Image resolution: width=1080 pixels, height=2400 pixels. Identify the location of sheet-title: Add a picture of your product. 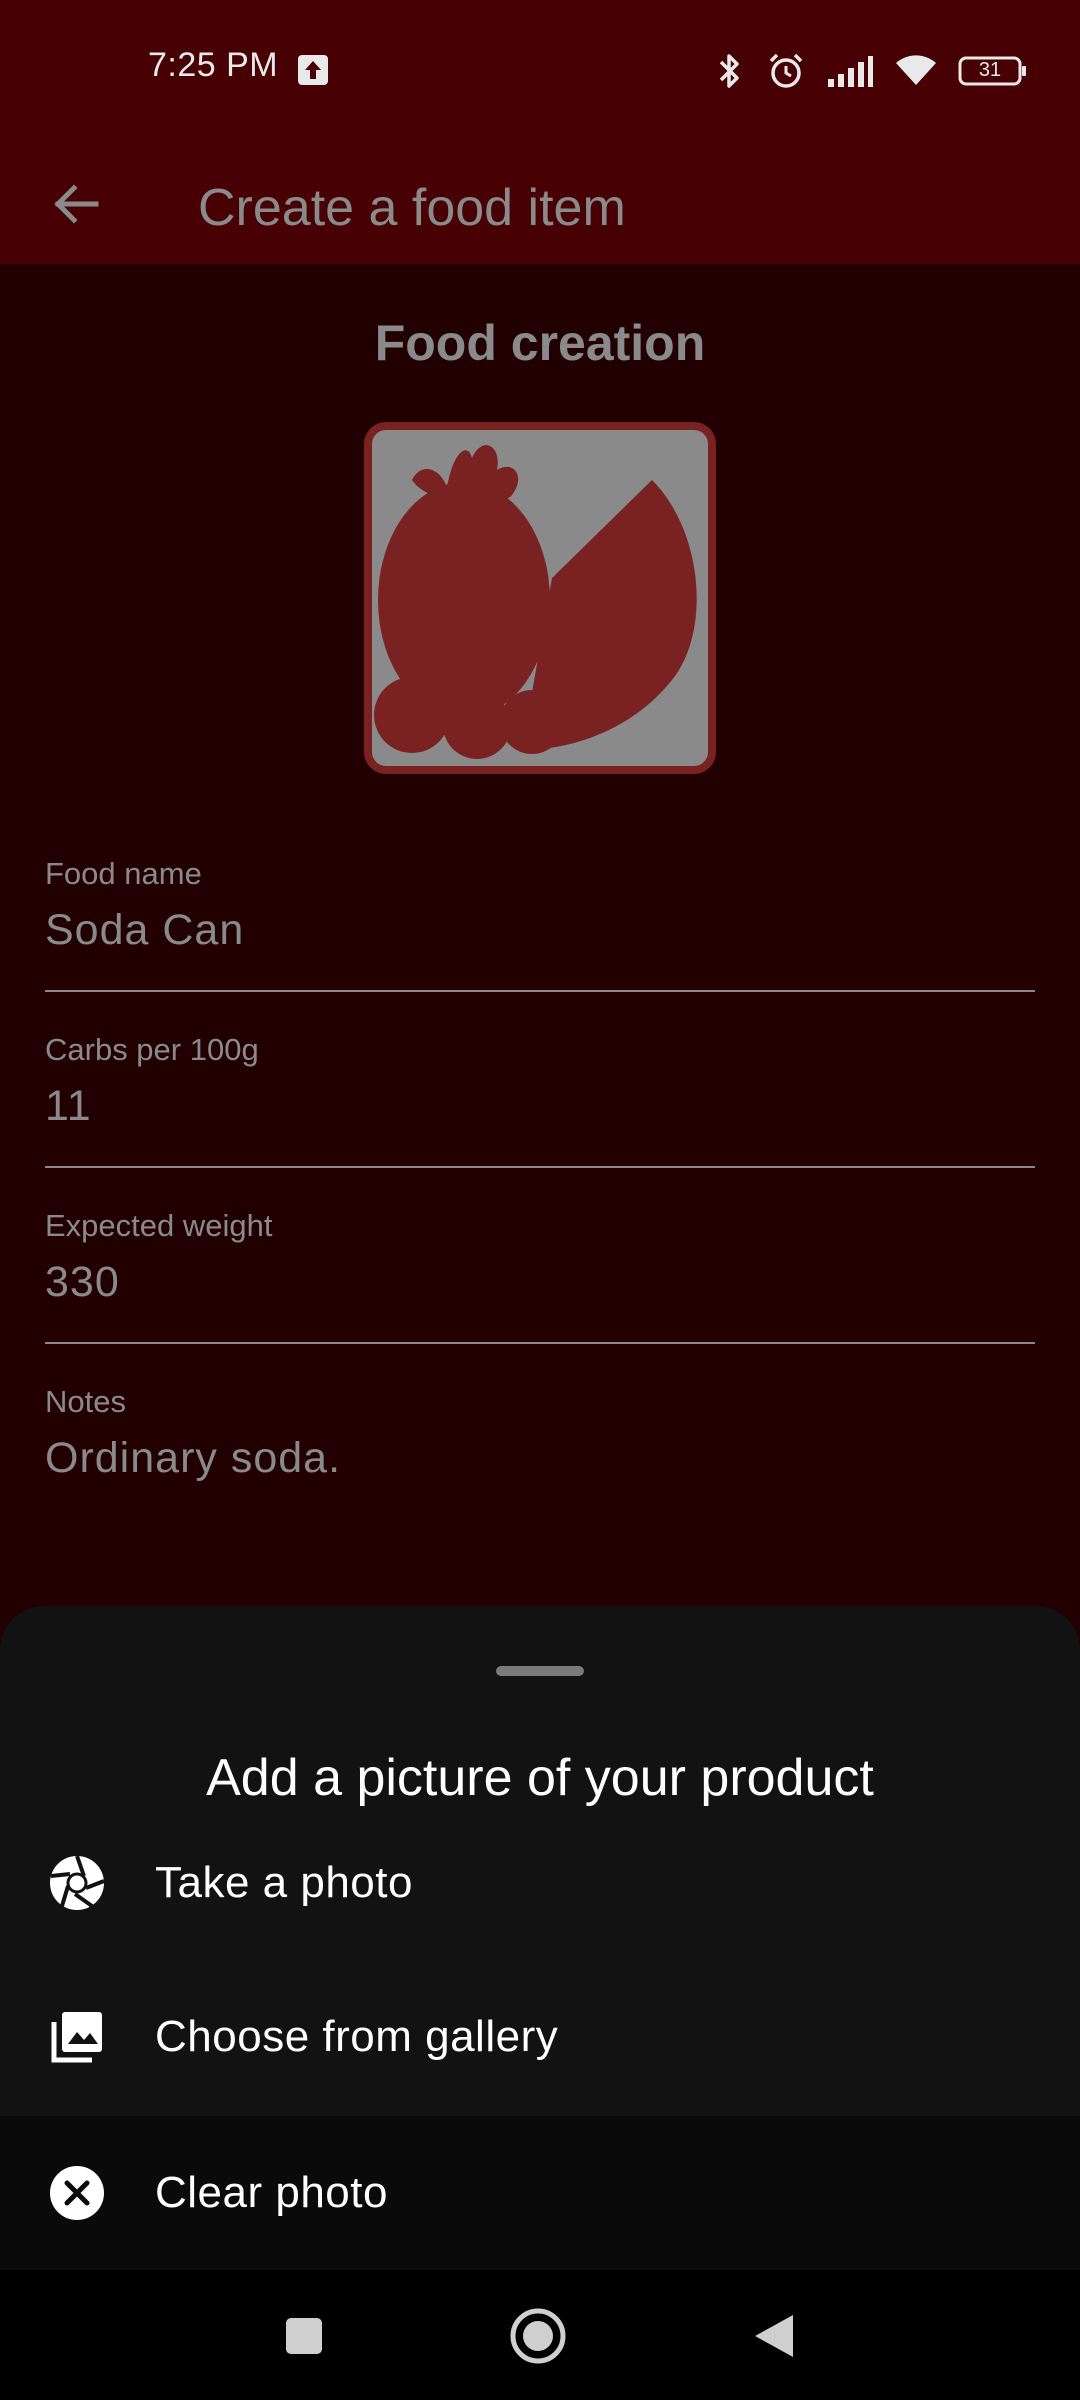
(540, 1778).